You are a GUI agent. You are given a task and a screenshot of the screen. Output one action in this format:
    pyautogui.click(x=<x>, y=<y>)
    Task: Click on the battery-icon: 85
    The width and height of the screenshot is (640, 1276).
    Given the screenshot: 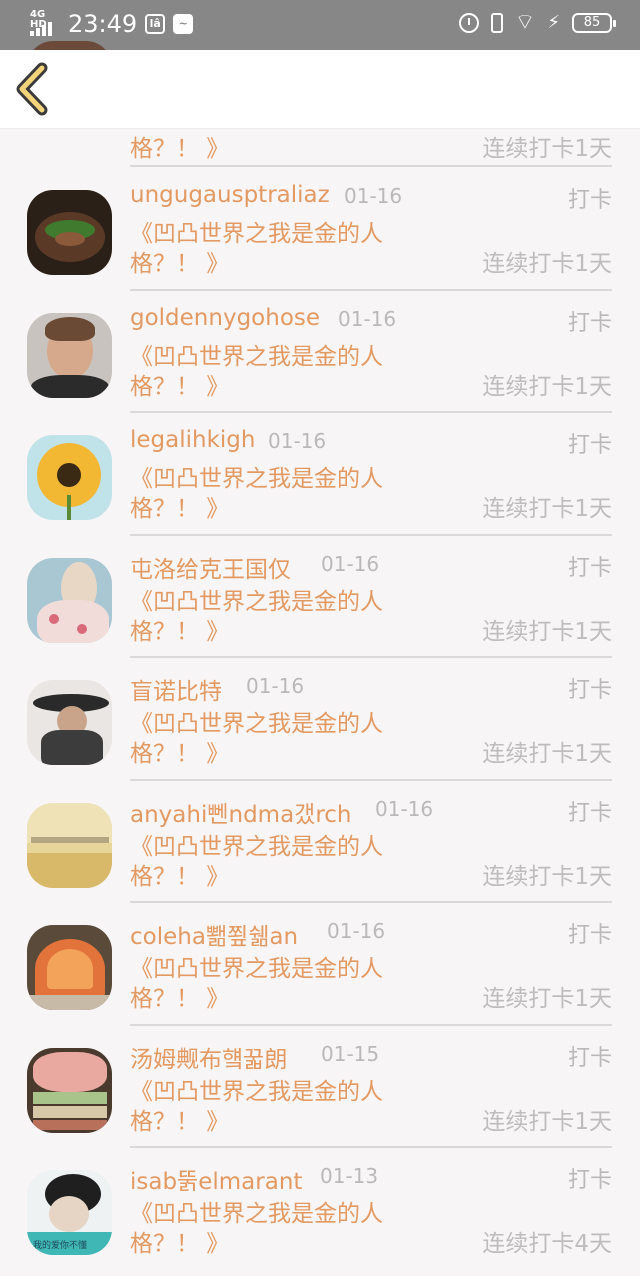 What is the action you would take?
    pyautogui.click(x=594, y=23)
    